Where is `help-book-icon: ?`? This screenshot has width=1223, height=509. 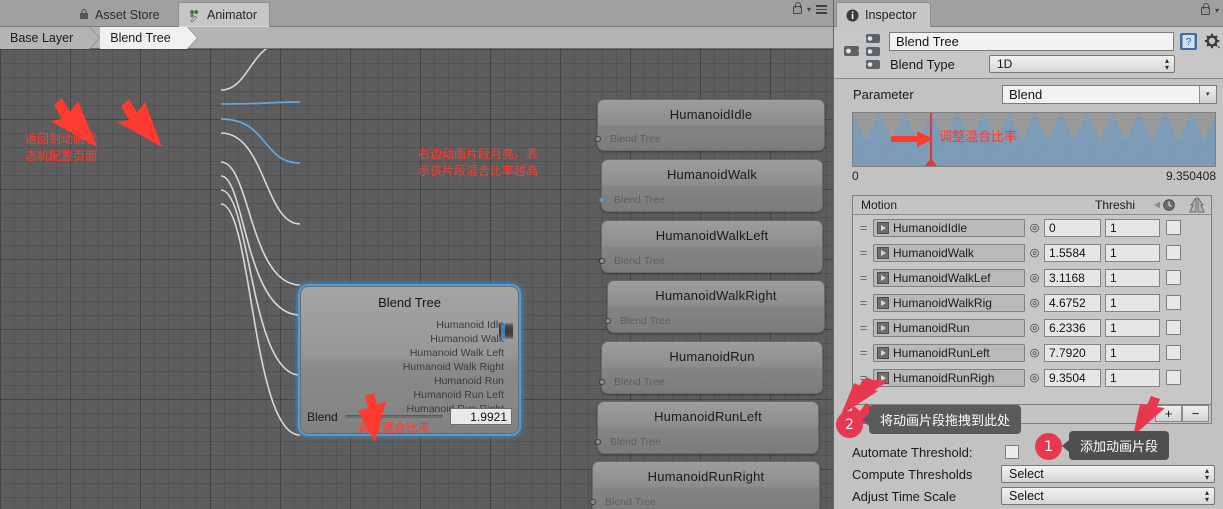
help-book-icon: ? is located at coordinates (1188, 41).